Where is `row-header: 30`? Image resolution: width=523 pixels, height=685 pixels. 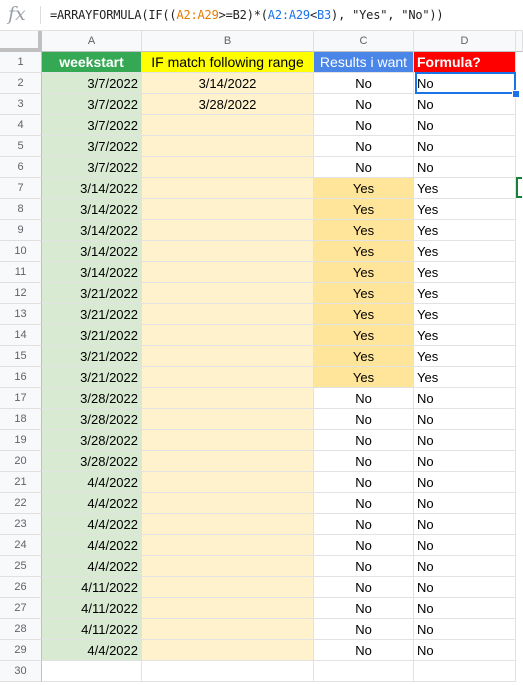
row-header: 30 is located at coordinates (21, 671).